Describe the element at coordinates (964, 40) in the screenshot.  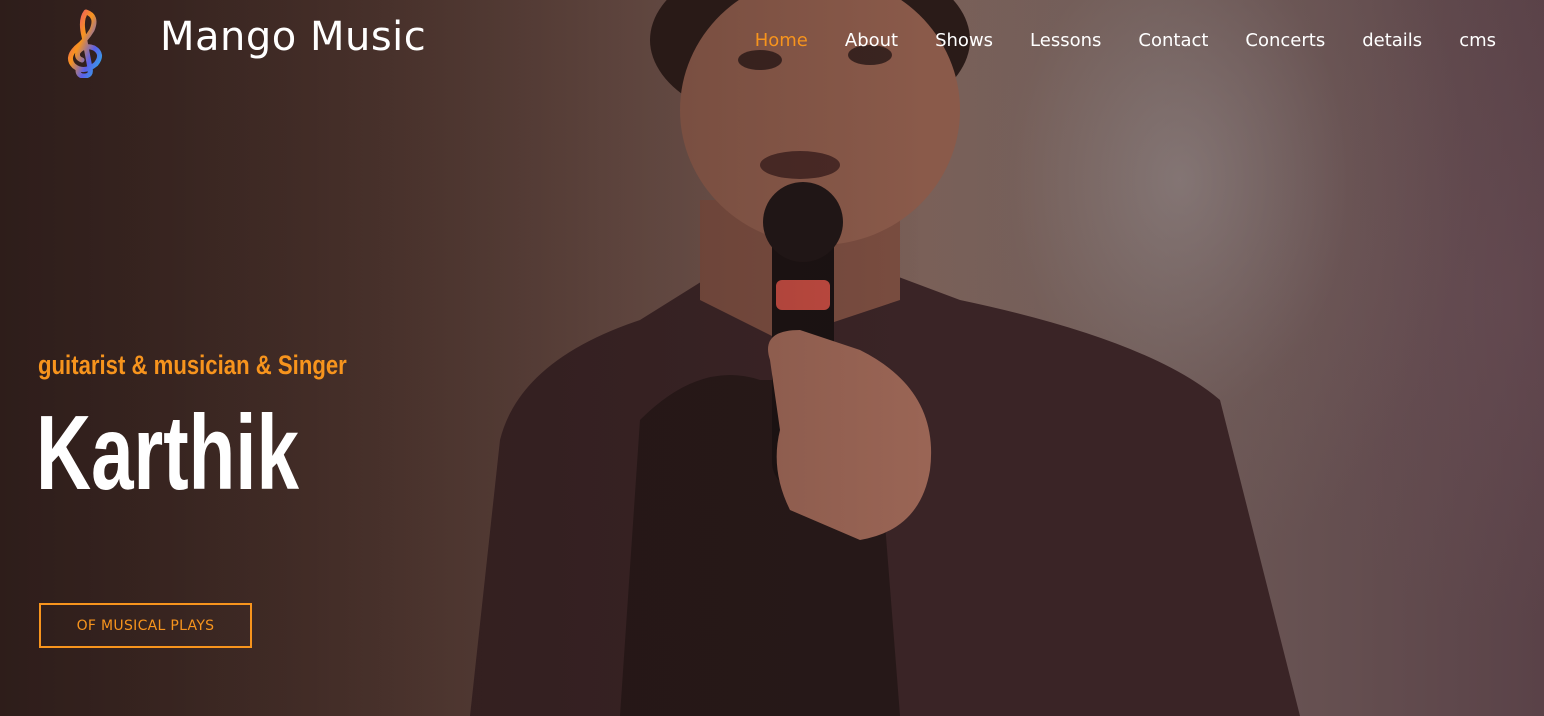
I see `nav-item-shows: Shows` at that location.